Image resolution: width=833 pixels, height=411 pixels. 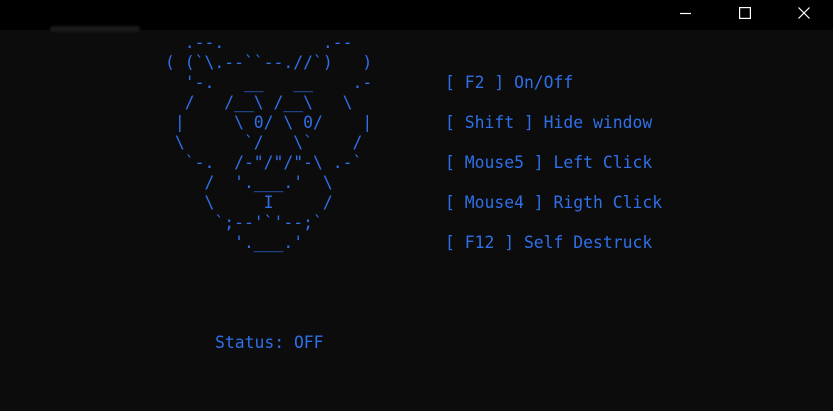 What do you see at coordinates (259, 42) in the screenshot?
I see `ascii-line: .--. .--` at bounding box center [259, 42].